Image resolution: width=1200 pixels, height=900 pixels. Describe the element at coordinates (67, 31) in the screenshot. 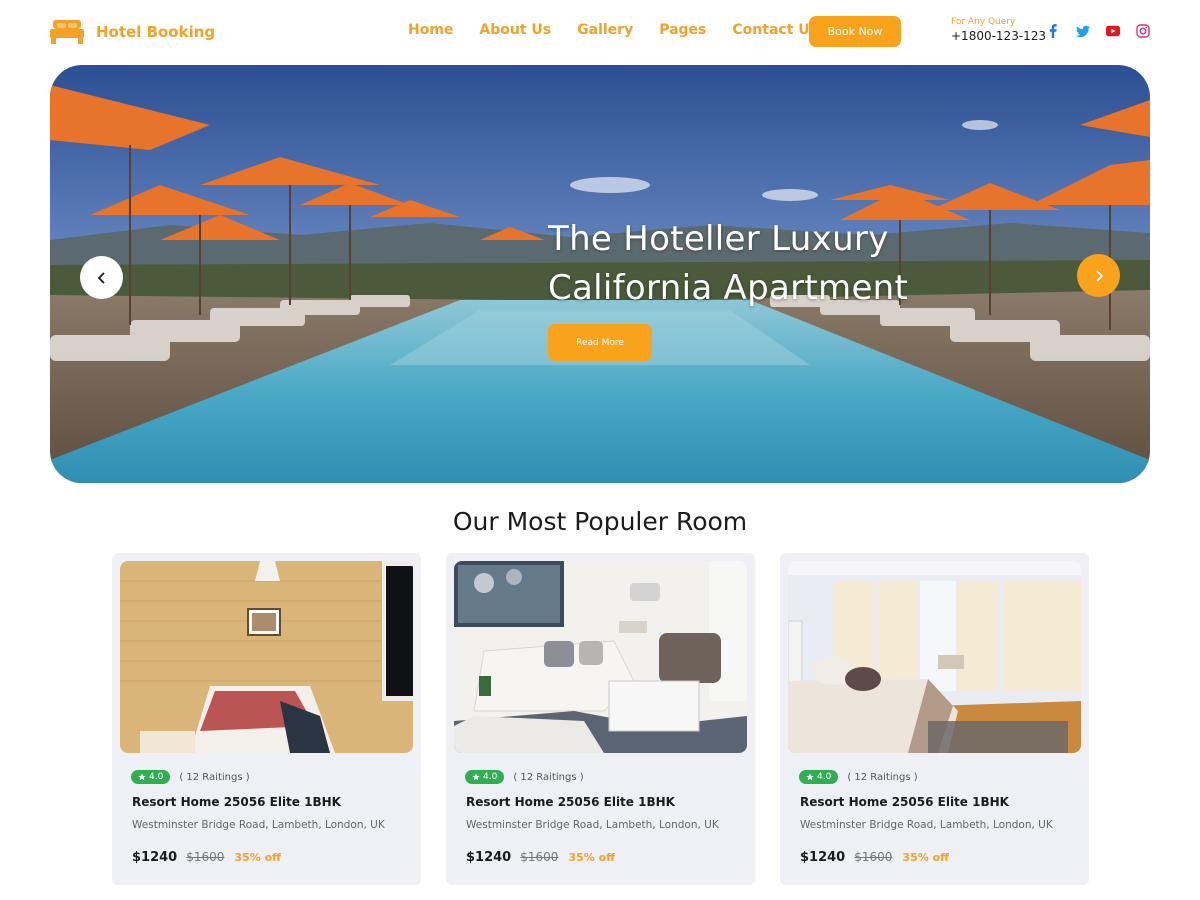

I see `bed-icon` at that location.